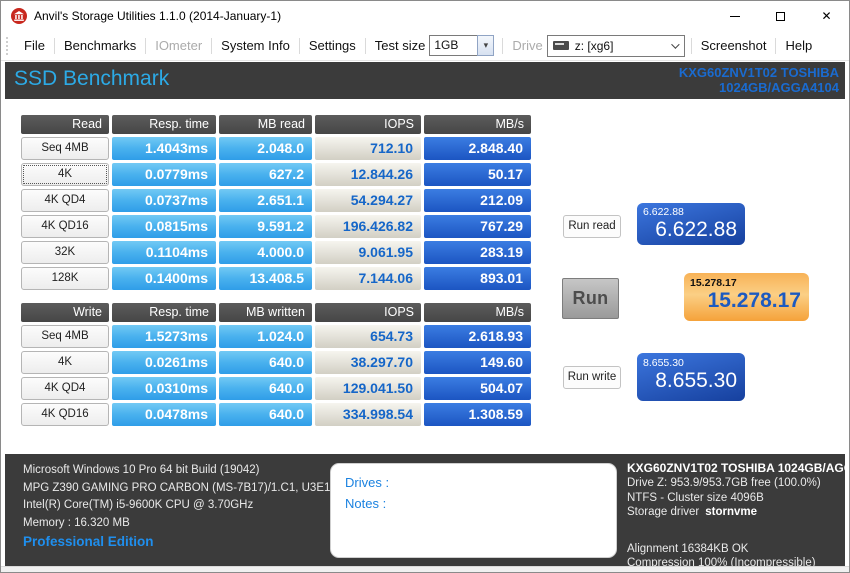 The height and width of the screenshot is (573, 850). What do you see at coordinates (368, 278) in the screenshot?
I see `iops-cell: 7.144.06` at bounding box center [368, 278].